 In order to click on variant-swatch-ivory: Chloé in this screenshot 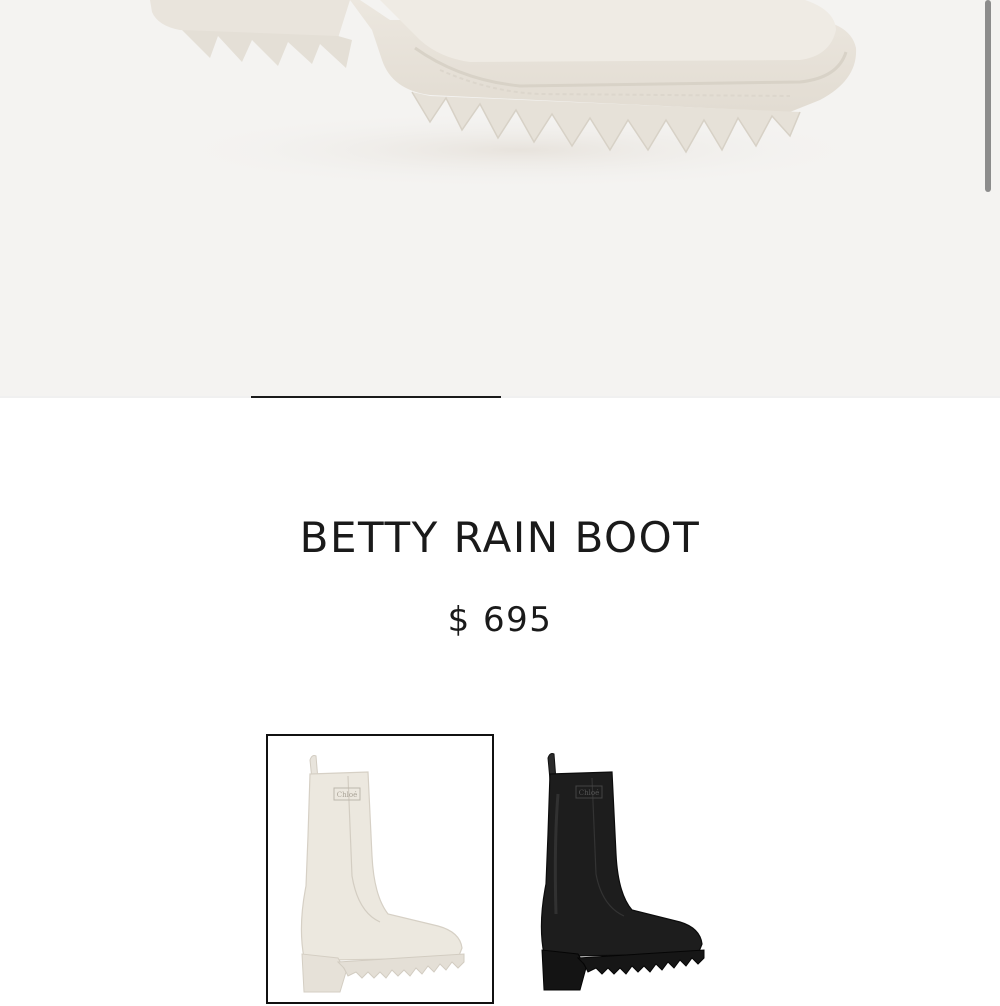, I will do `click(380, 869)`.